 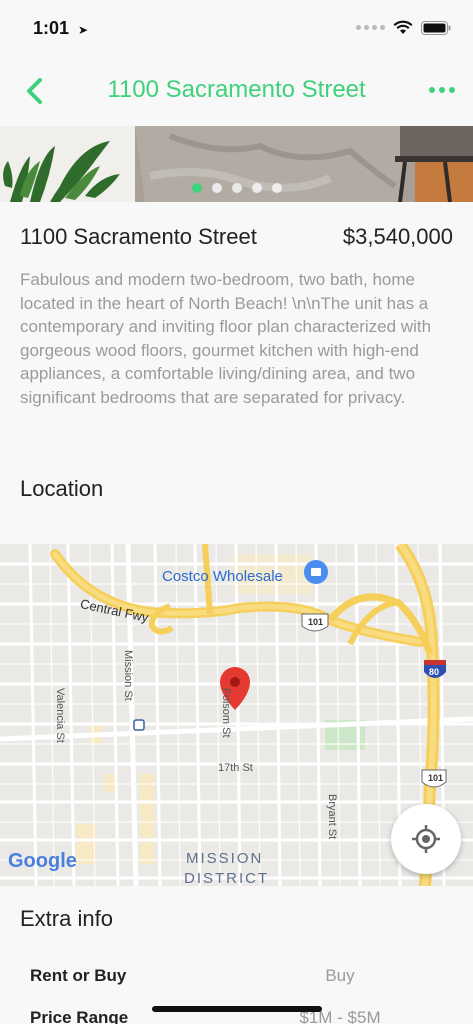 What do you see at coordinates (42, 861) in the screenshot?
I see `google-logo: Google` at bounding box center [42, 861].